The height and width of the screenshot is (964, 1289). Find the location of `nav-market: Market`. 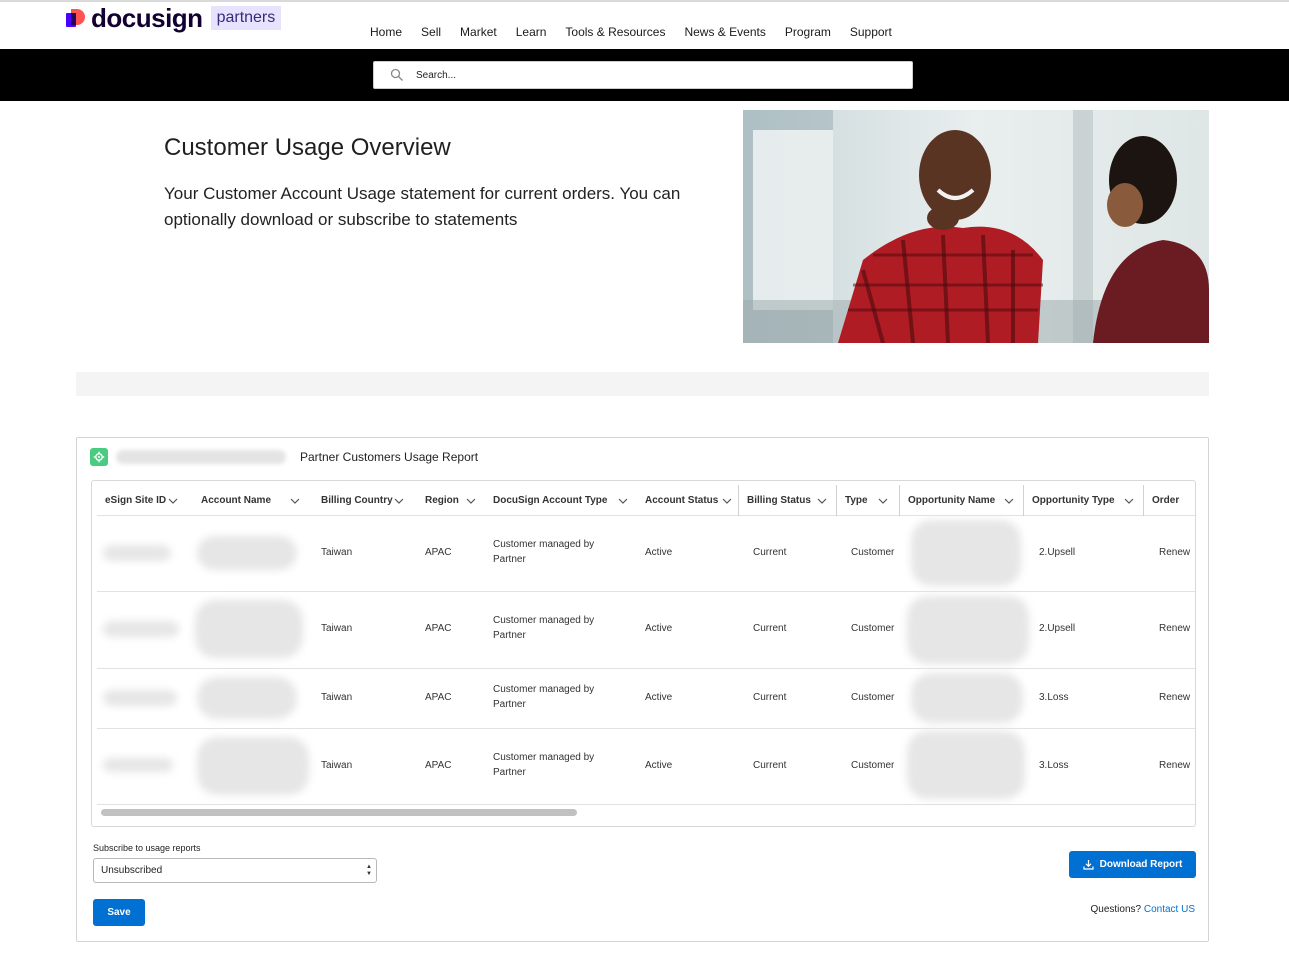

nav-market: Market is located at coordinates (478, 32).